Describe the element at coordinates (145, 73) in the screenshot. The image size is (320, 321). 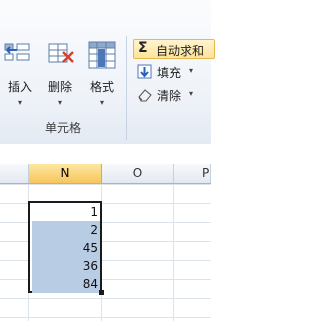
I see `fill-down-icon` at that location.